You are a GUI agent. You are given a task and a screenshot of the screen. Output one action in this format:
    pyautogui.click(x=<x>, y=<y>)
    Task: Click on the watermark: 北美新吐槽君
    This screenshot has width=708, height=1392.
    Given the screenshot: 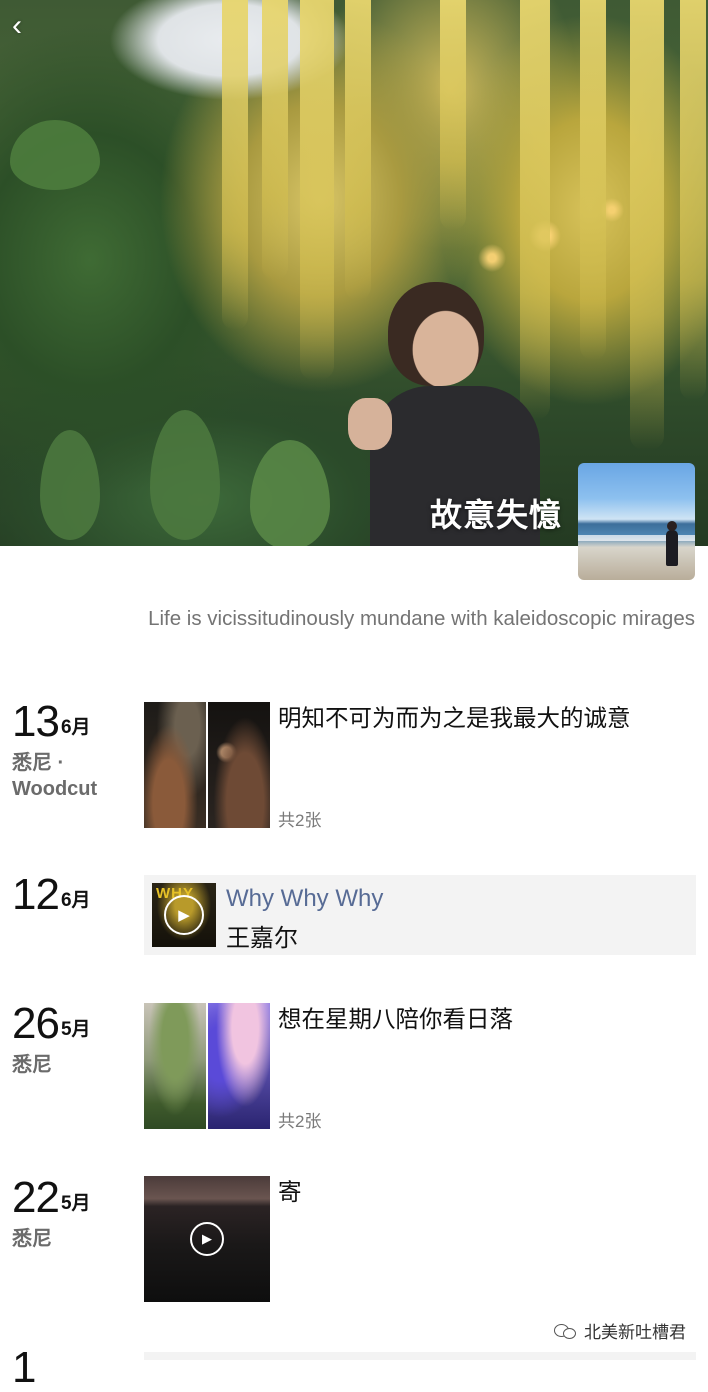 What is the action you would take?
    pyautogui.click(x=620, y=1330)
    